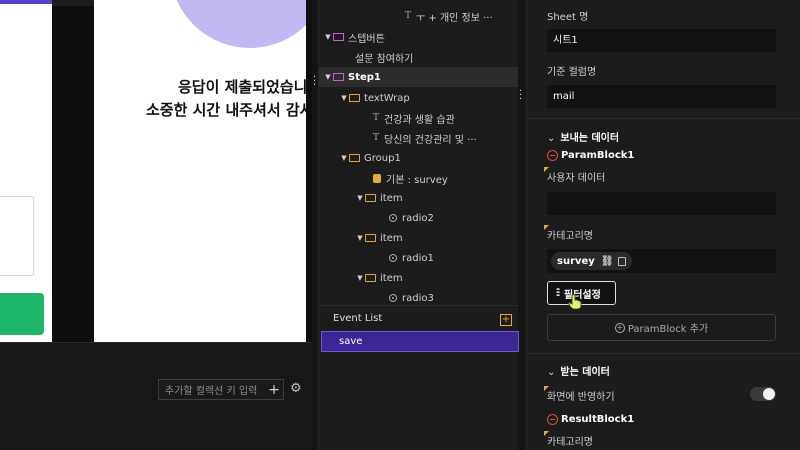 Image resolution: width=800 pixels, height=450 pixels. What do you see at coordinates (418, 77) in the screenshot?
I see `tree-item-selected: ▼ Step1` at bounding box center [418, 77].